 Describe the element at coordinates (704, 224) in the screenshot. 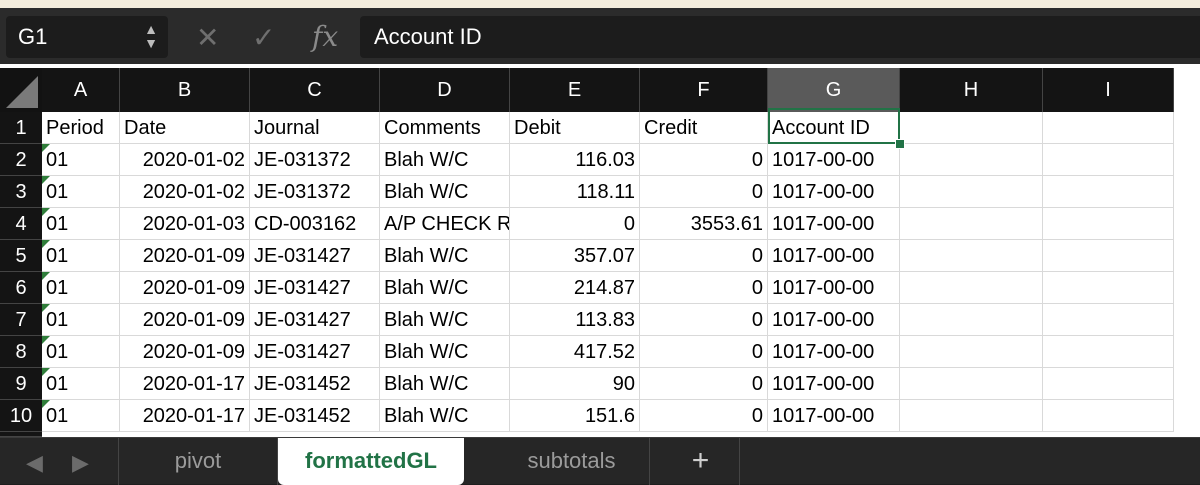

I see `cell-credit: 3553.61` at that location.